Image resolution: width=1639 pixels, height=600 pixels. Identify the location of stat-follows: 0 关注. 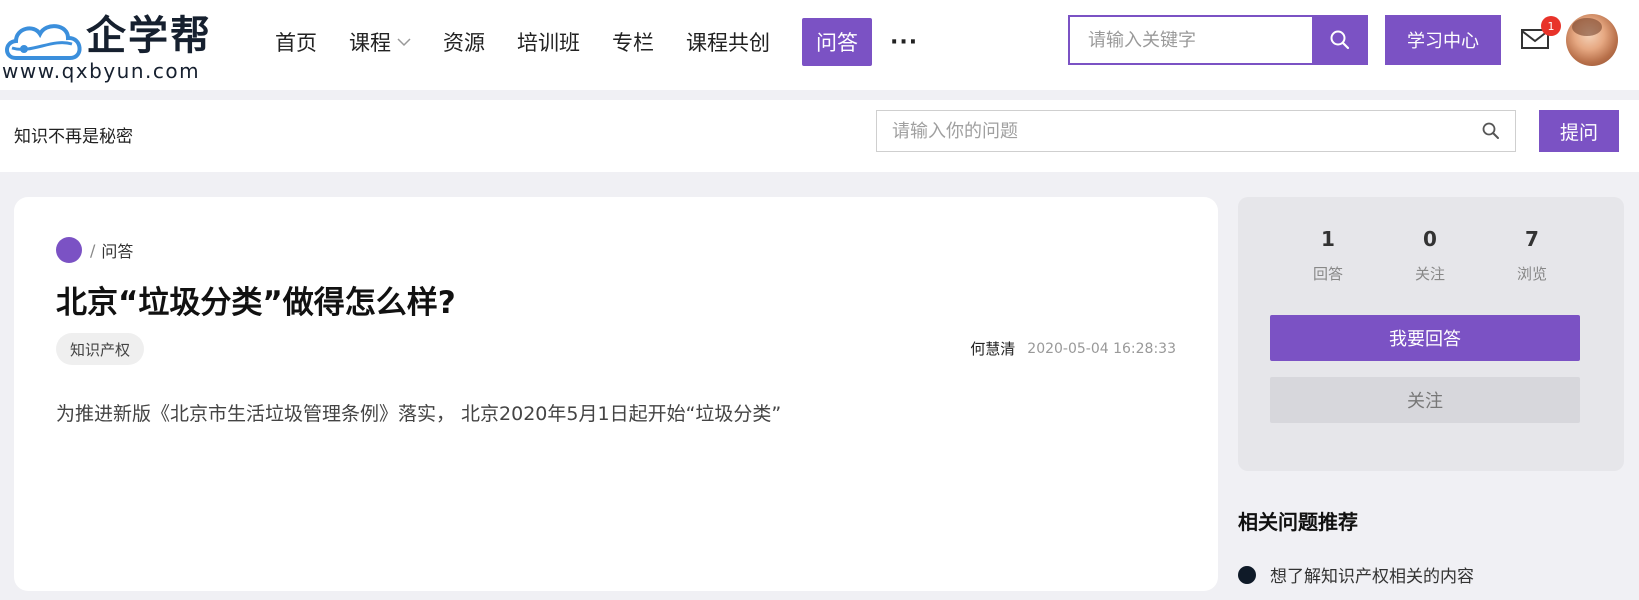
(1430, 255).